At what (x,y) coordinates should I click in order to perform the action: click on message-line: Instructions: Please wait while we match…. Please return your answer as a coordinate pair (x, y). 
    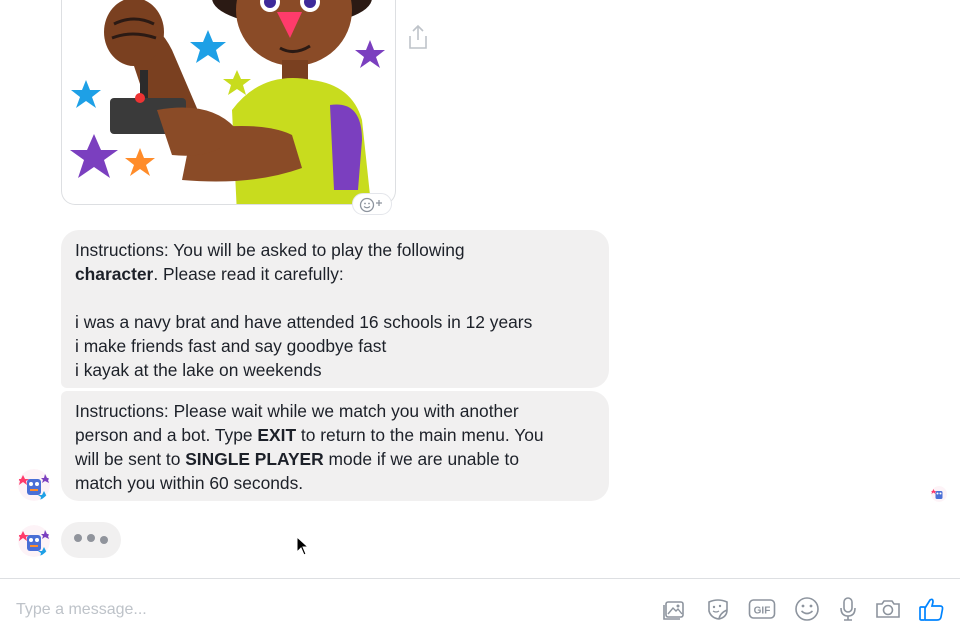
    Looking at the image, I should click on (297, 411).